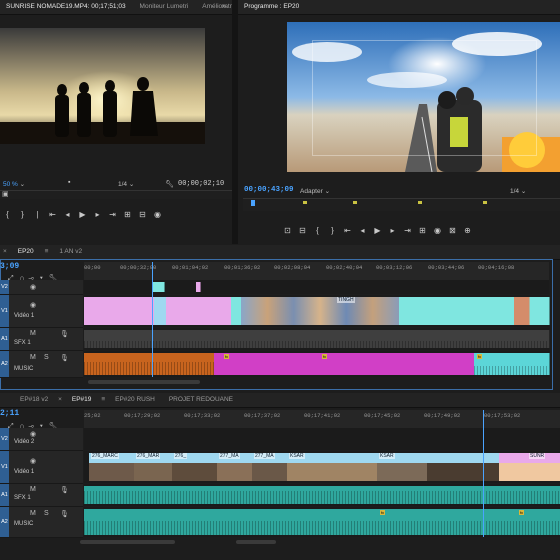 The height and width of the screenshot is (560, 560). Describe the element at coordinates (112, 467) in the screenshot. I see `video-clip: 276_MARC` at that location.